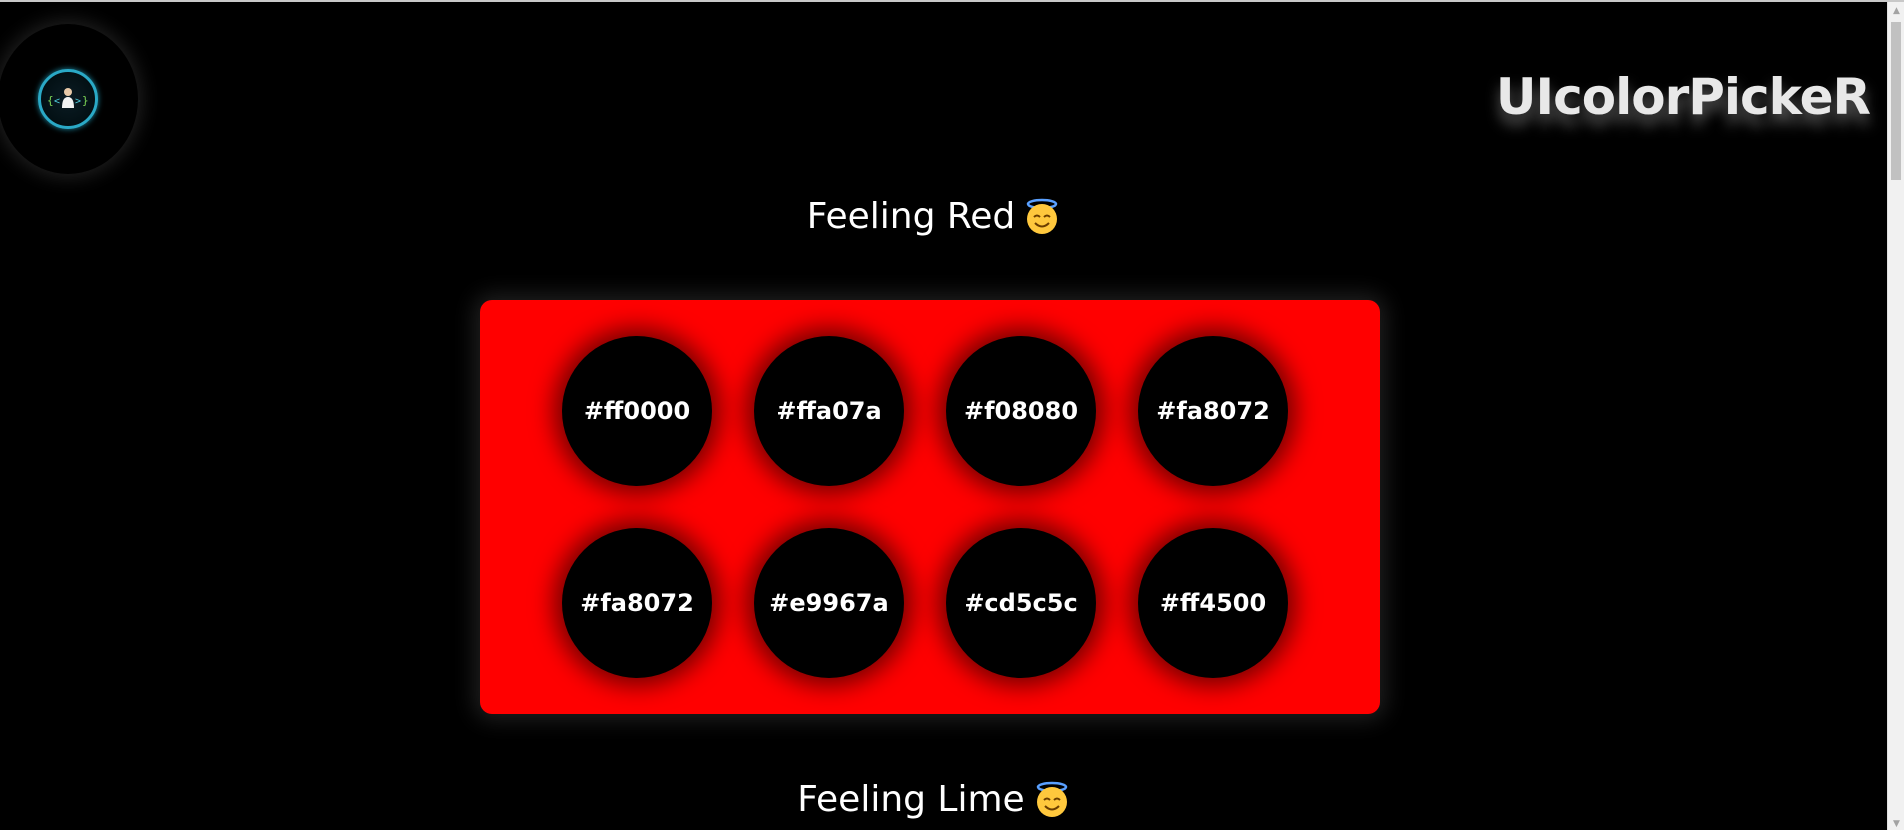 Image resolution: width=1904 pixels, height=830 pixels. I want to click on color-swatch: #ff0000, so click(637, 411).